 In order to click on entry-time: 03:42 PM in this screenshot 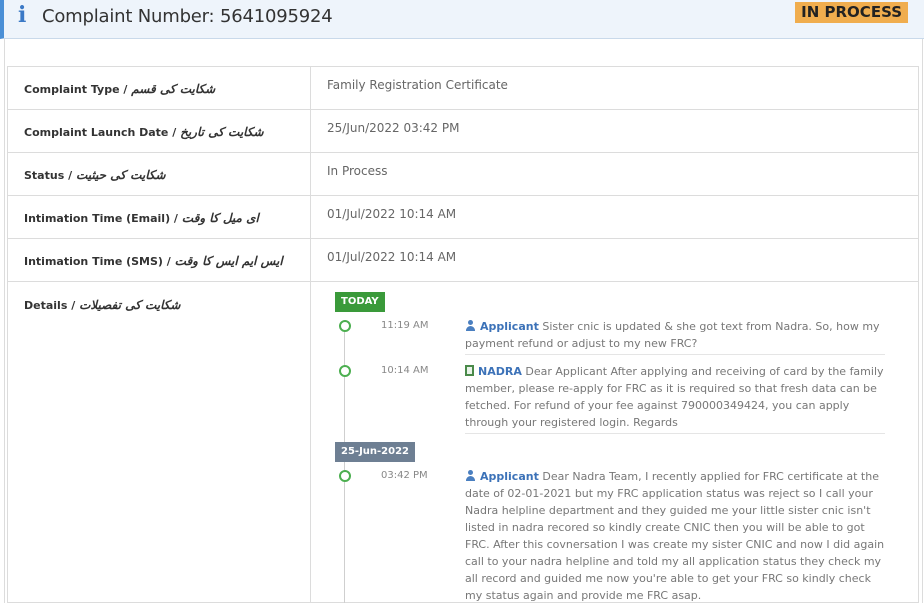, I will do `click(404, 475)`.